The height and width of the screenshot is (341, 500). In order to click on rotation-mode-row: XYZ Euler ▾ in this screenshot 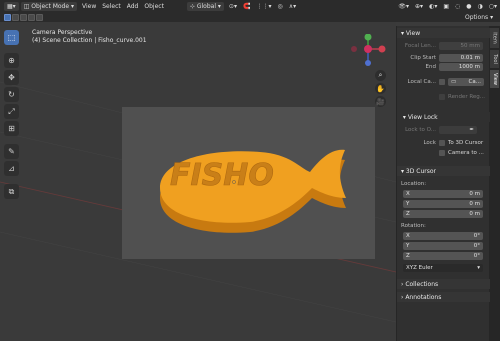, I will do `click(443, 268)`.